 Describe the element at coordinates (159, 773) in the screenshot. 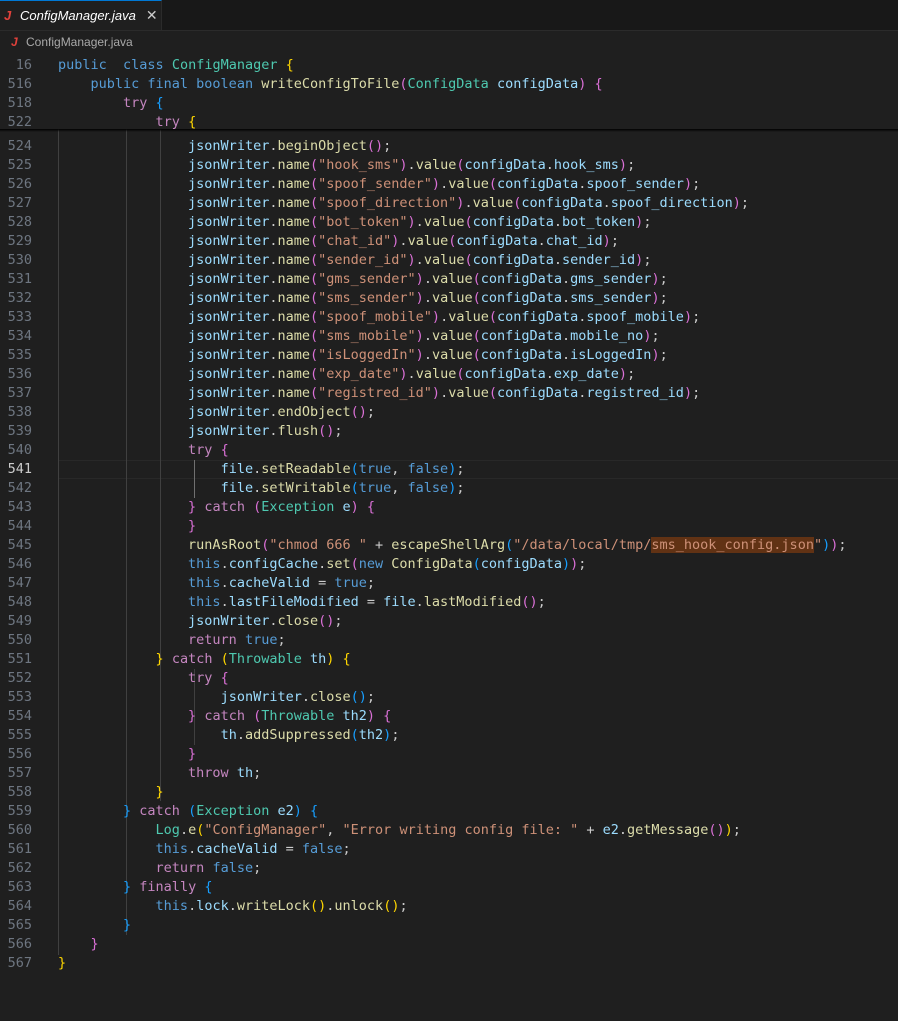

I see `code-line: throw th;` at that location.